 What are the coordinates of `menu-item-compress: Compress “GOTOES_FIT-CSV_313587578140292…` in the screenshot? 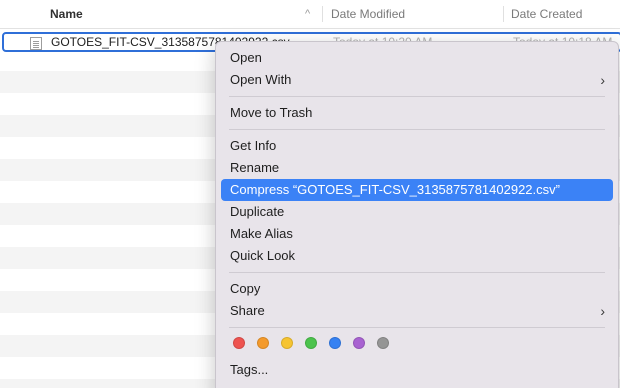 It's located at (417, 190).